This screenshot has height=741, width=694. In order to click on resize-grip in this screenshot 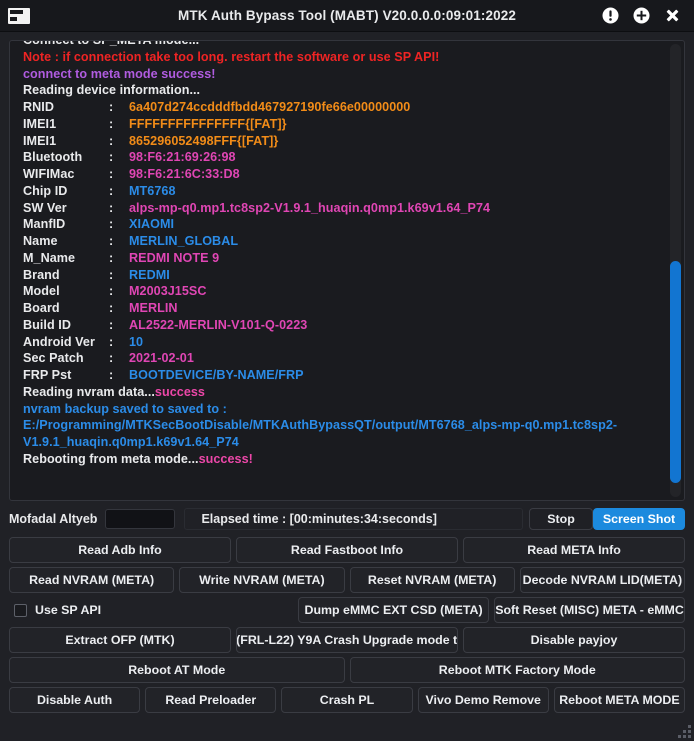, I will do `click(683, 730)`.